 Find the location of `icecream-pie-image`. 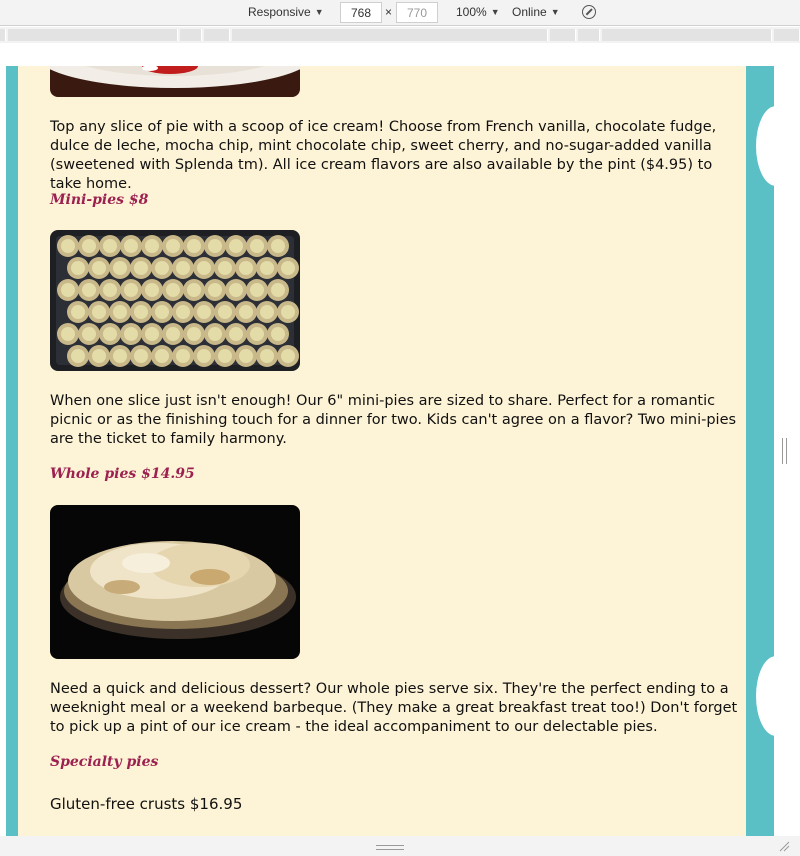

icecream-pie-image is located at coordinates (175, 81).